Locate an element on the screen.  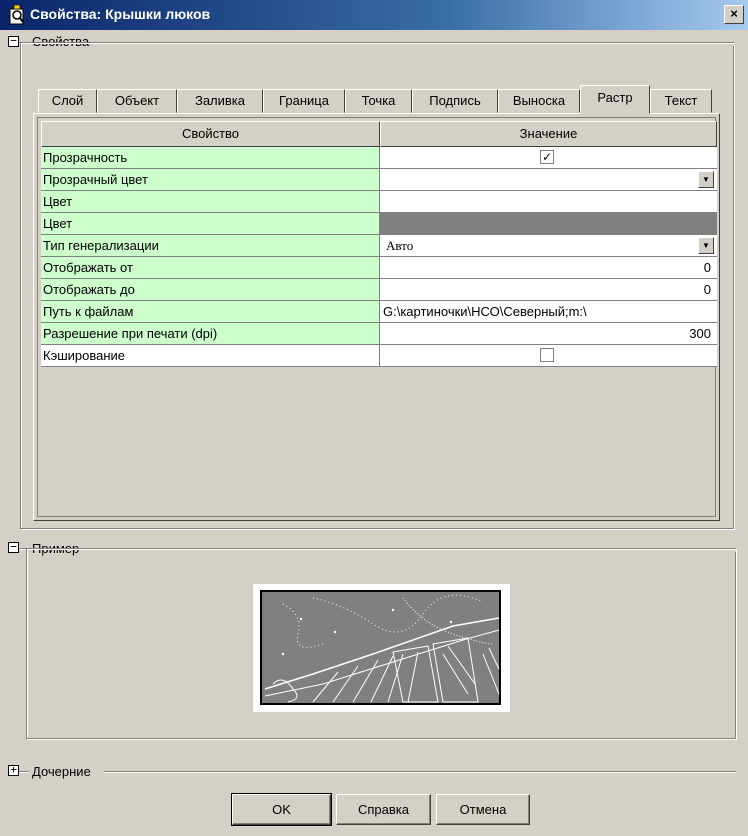
tab-label: Текст is located at coordinates (681, 100).